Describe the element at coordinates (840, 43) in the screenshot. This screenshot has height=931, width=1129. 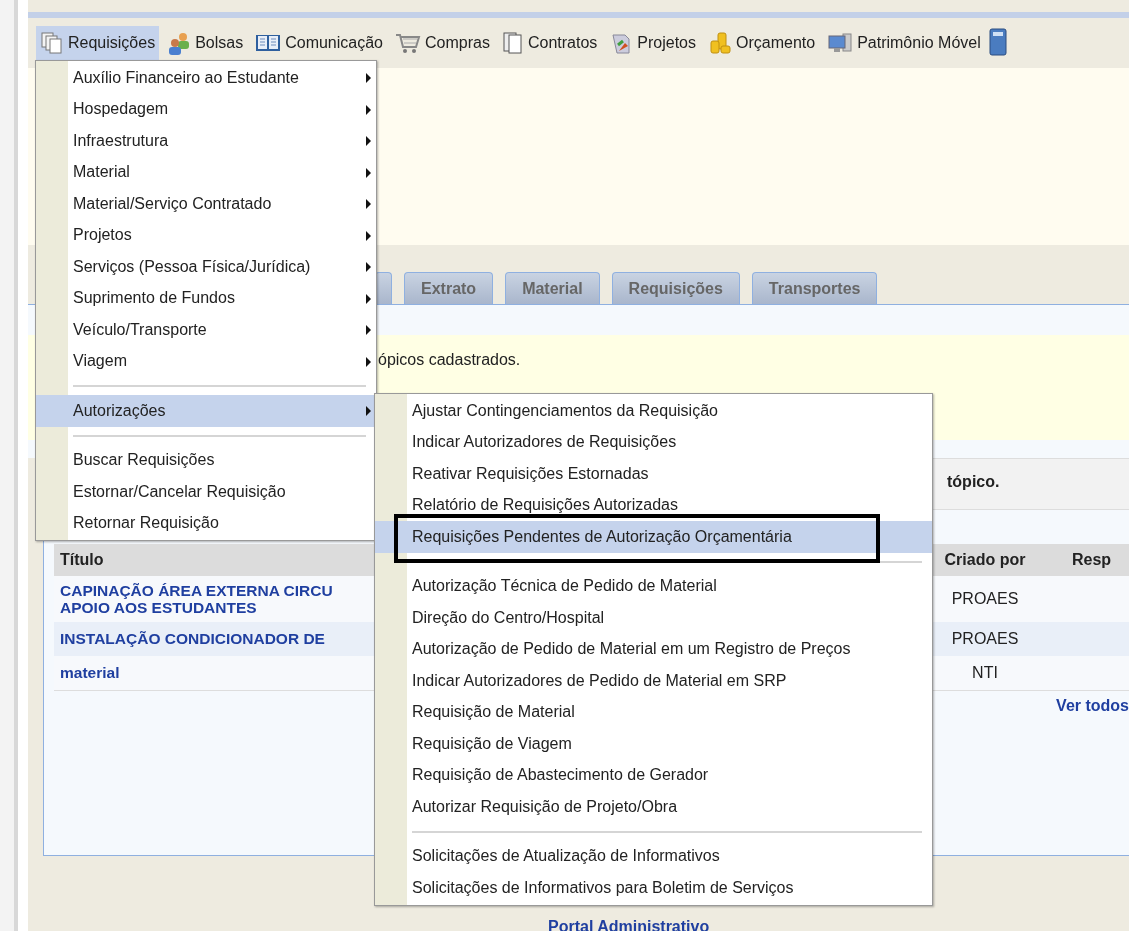
I see `computer-icon` at that location.